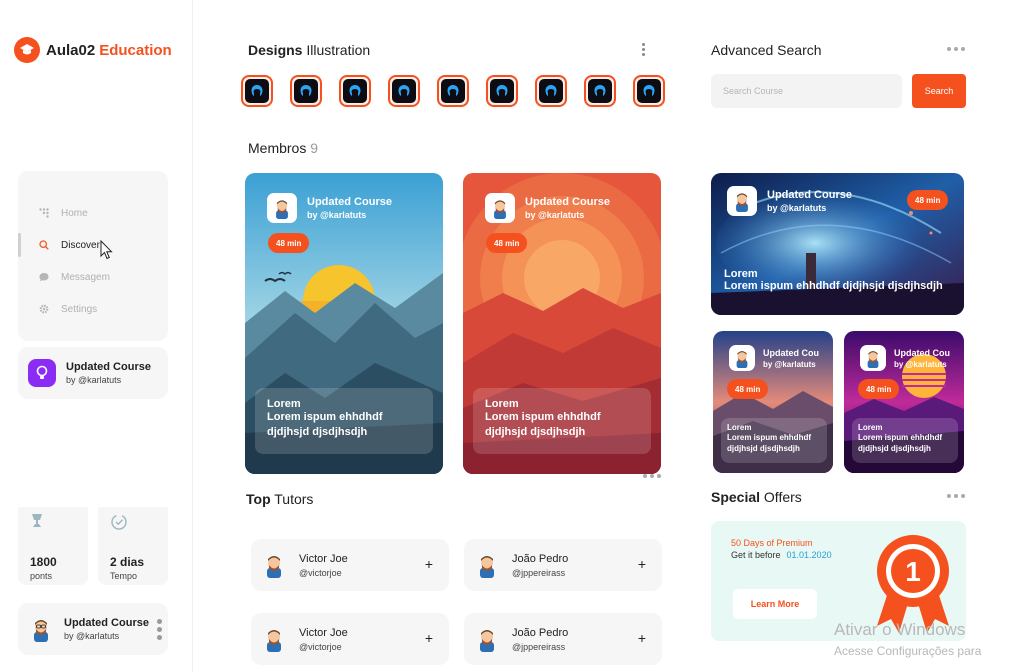 The width and height of the screenshot is (1011, 672). I want to click on brand-logo: Aula02 Education, so click(93, 50).